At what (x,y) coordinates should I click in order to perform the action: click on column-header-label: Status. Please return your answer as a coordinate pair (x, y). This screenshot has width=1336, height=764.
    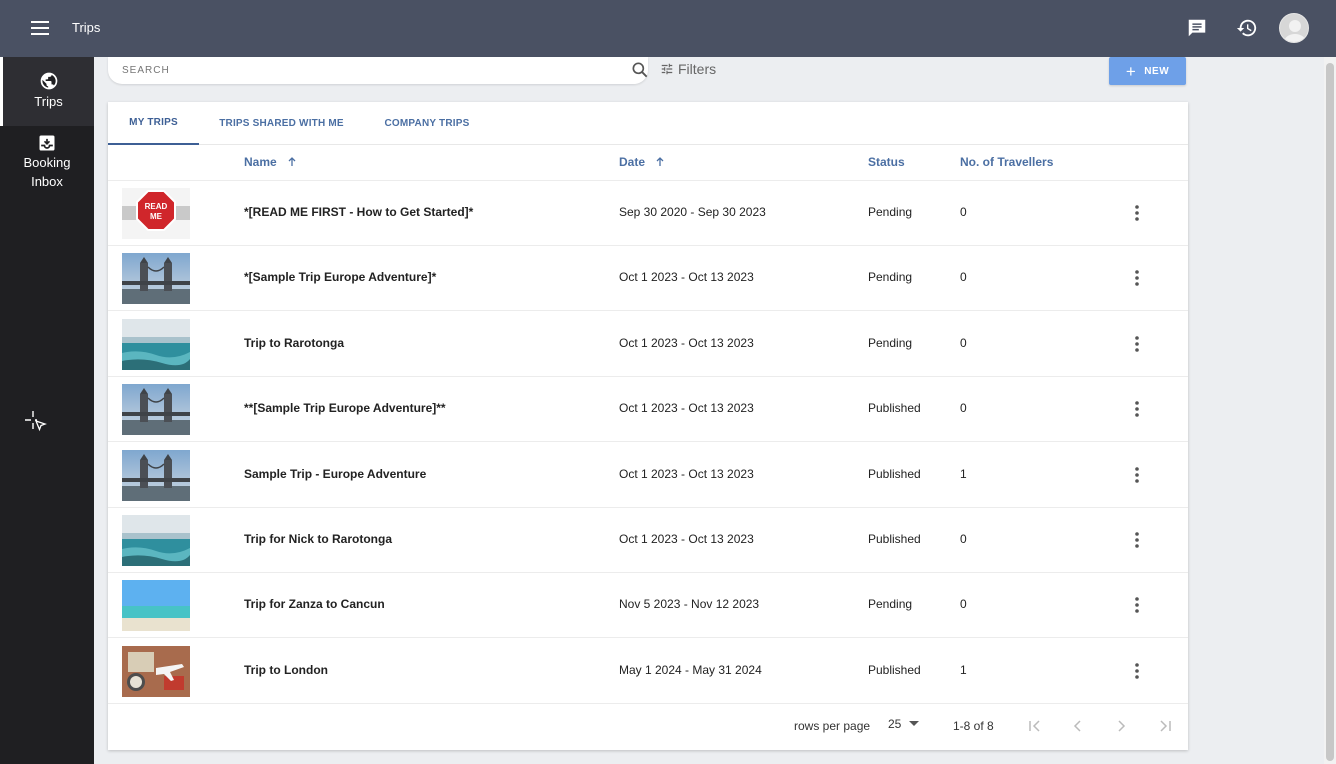
    Looking at the image, I should click on (886, 162).